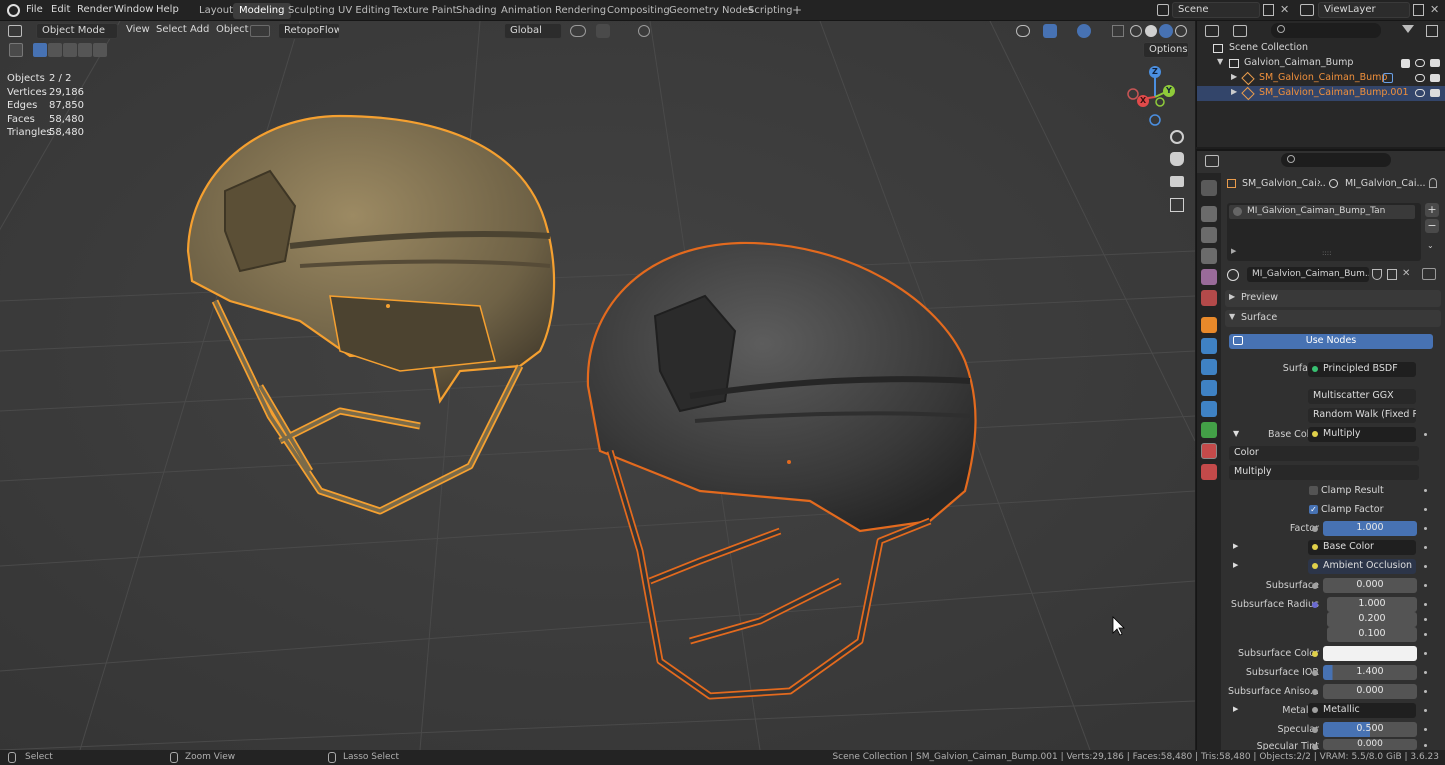 The height and width of the screenshot is (765, 1445). What do you see at coordinates (16, 50) in the screenshot?
I see `tool-select-box-icon` at bounding box center [16, 50].